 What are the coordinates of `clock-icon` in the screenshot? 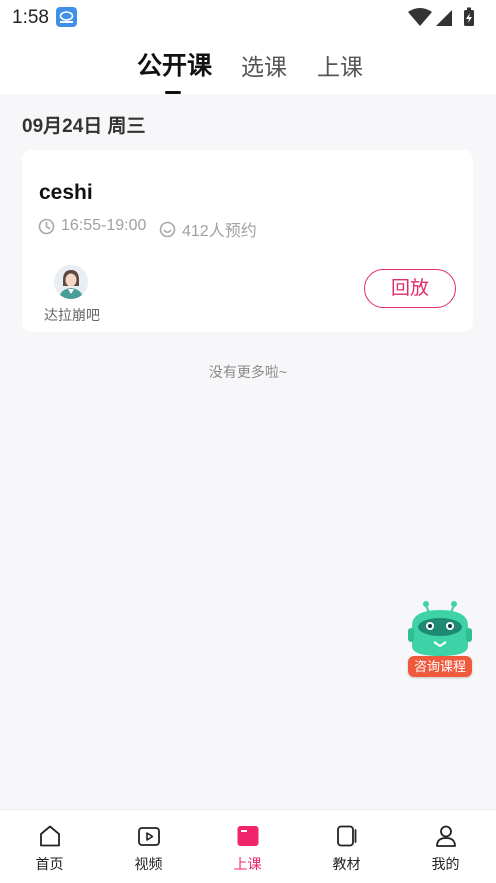 It's located at (46, 226).